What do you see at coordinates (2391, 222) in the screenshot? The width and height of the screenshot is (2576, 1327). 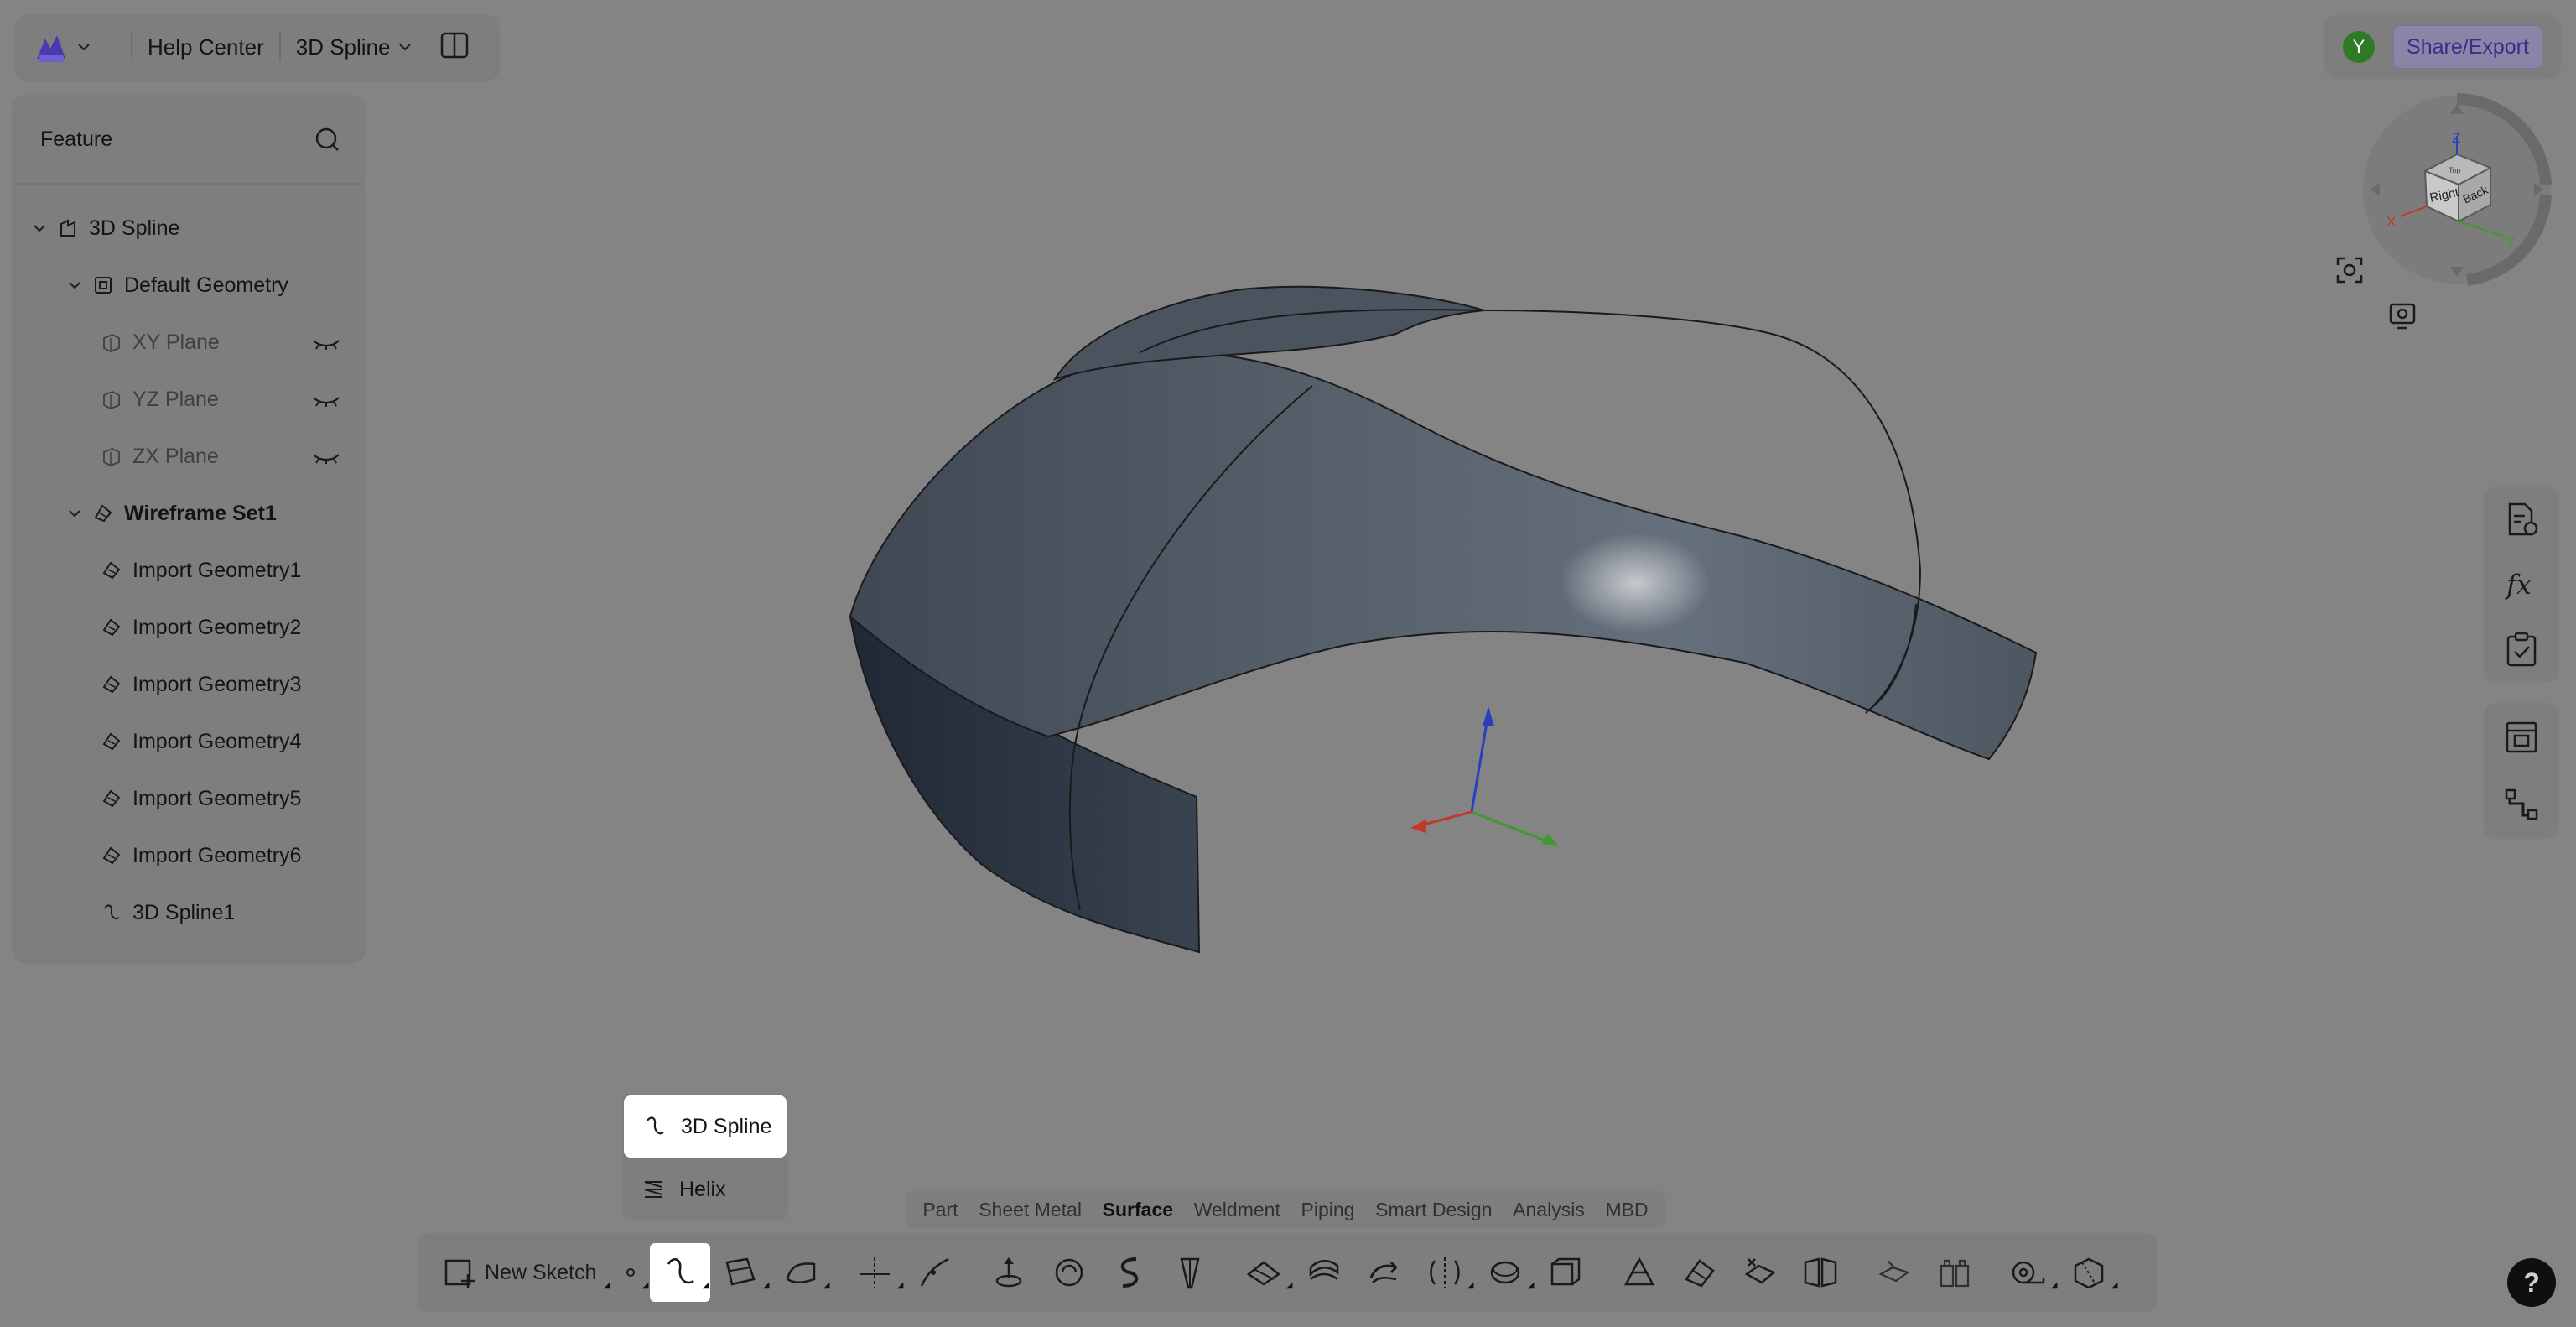 I see `axis-x-label: X` at bounding box center [2391, 222].